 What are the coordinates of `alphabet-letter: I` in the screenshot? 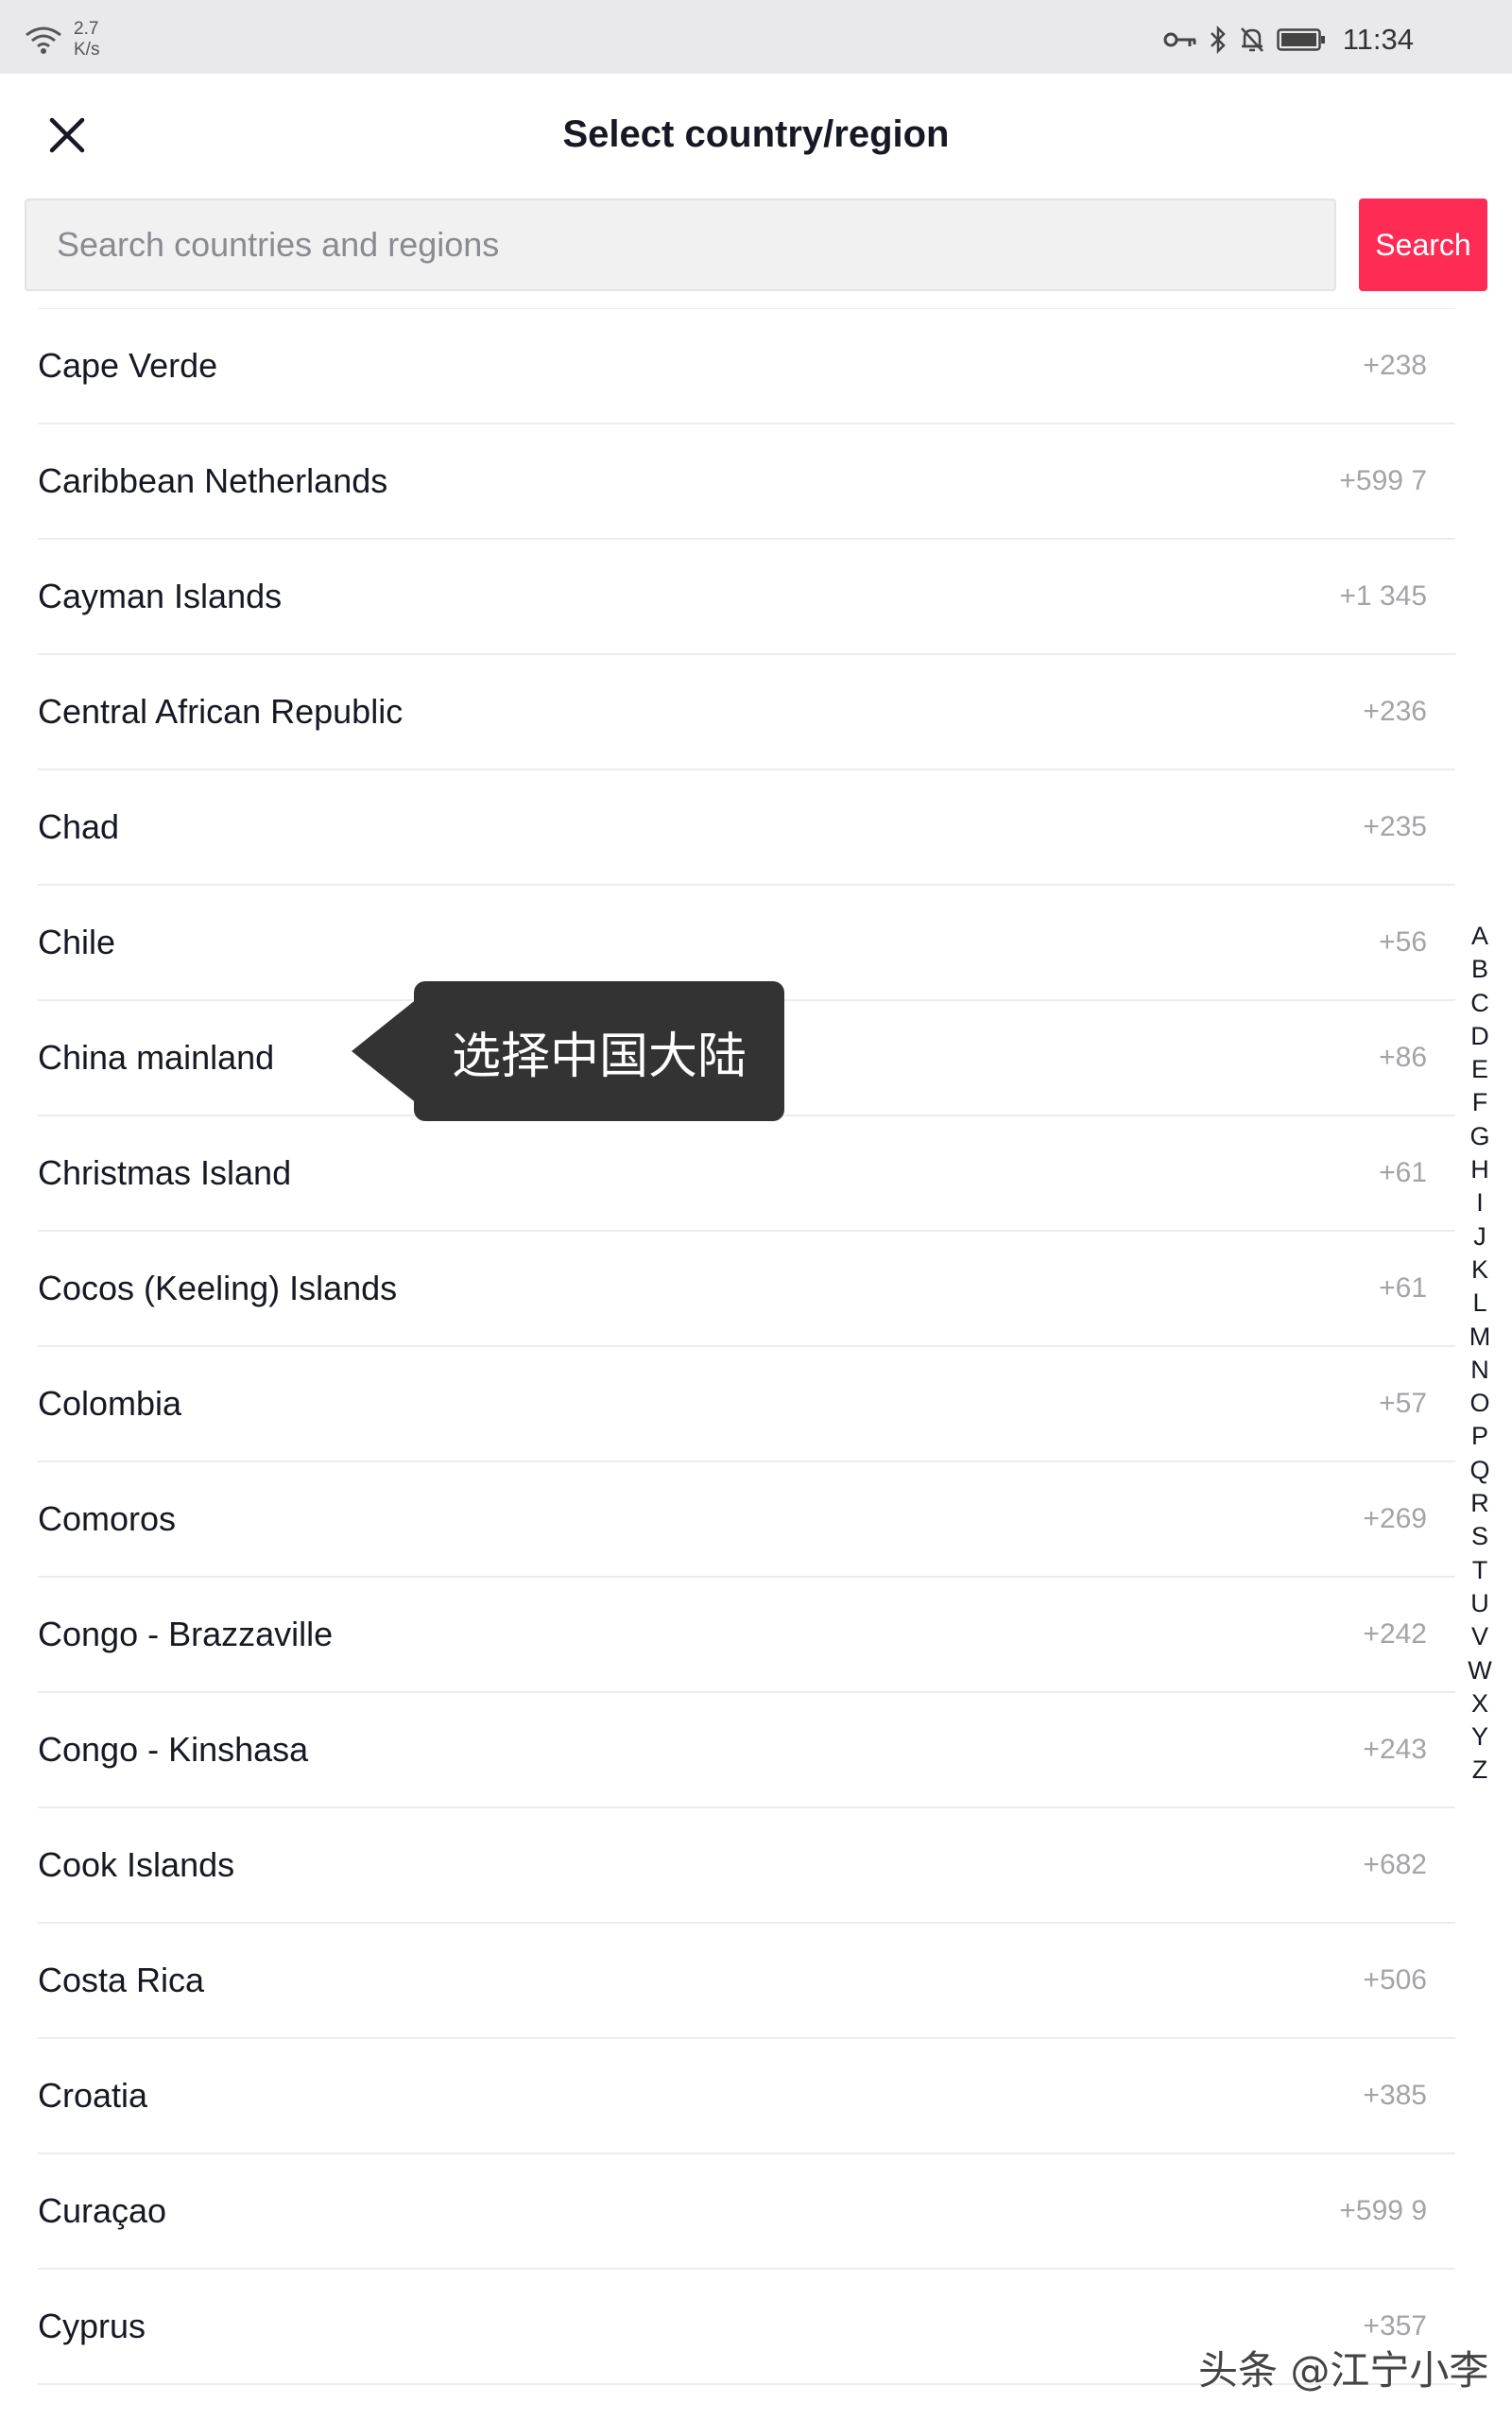 It's located at (1480, 1203).